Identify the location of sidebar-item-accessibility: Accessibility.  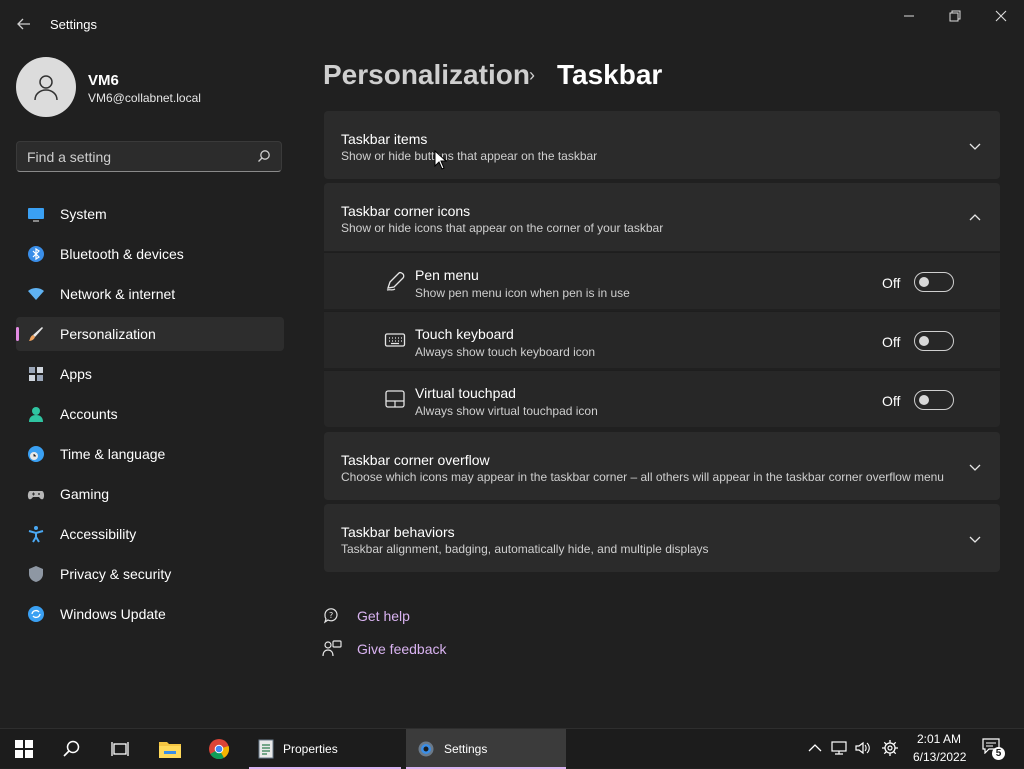
(150, 534).